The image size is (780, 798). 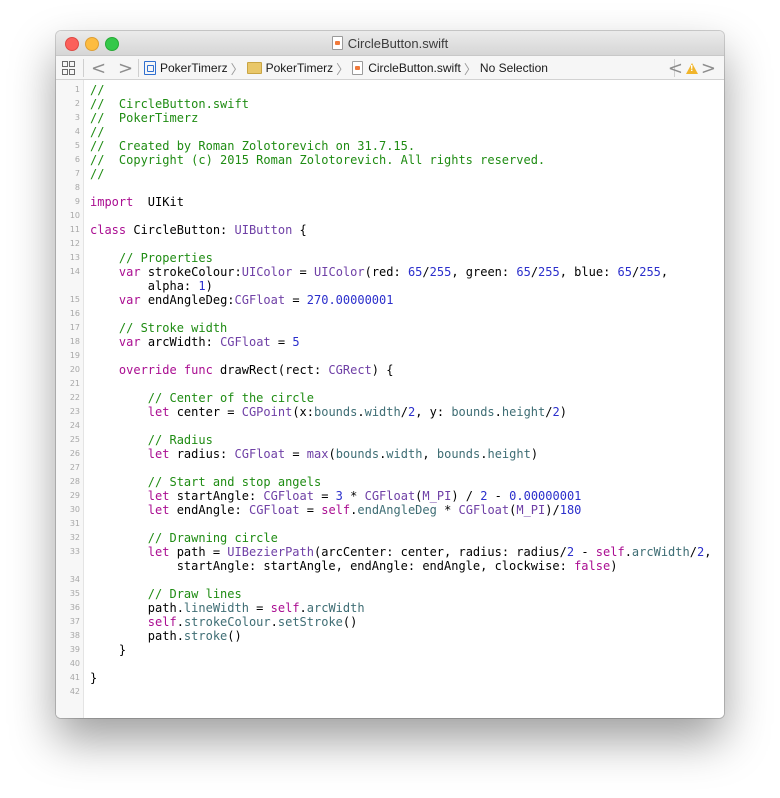 What do you see at coordinates (74, 607) in the screenshot?
I see `line-number: 36` at bounding box center [74, 607].